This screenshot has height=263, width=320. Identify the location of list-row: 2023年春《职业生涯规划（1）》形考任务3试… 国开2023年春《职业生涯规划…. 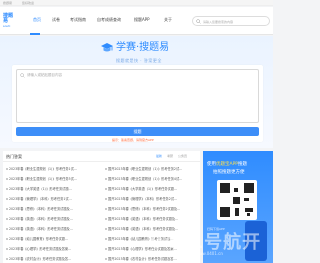
(101, 179).